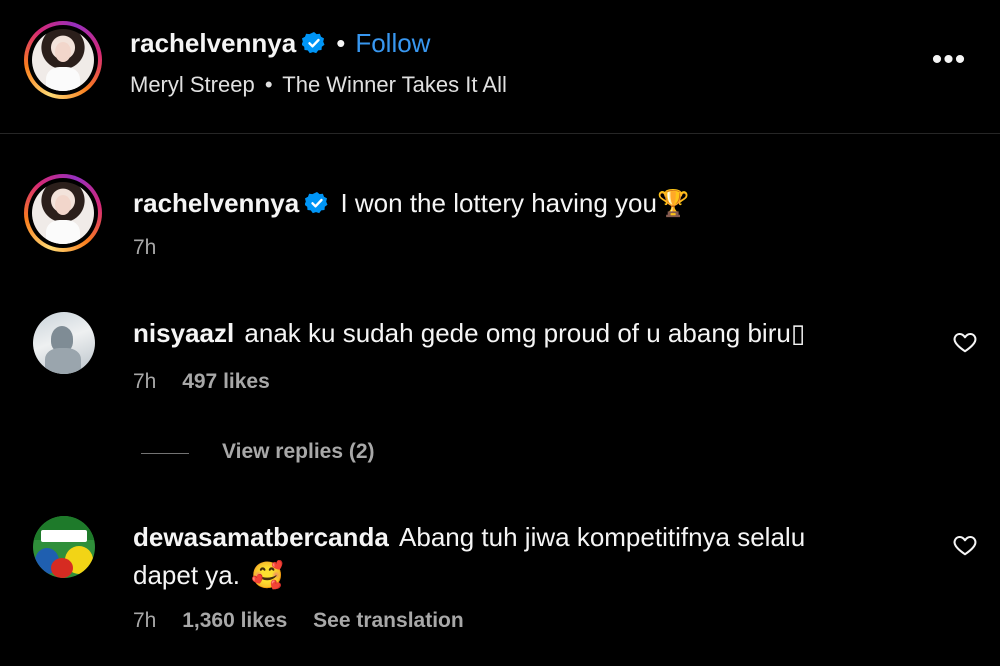 This screenshot has width=1000, height=666. Describe the element at coordinates (602, 537) in the screenshot. I see `comment-text-line1: Abang tuh jiwa kompetitifnya selalu` at that location.